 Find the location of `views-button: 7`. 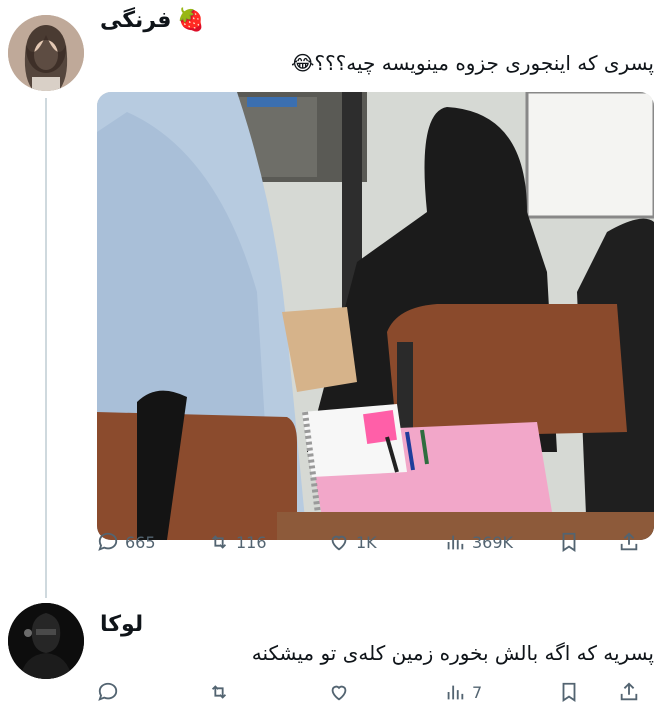

views-button: 7 is located at coordinates (463, 692).